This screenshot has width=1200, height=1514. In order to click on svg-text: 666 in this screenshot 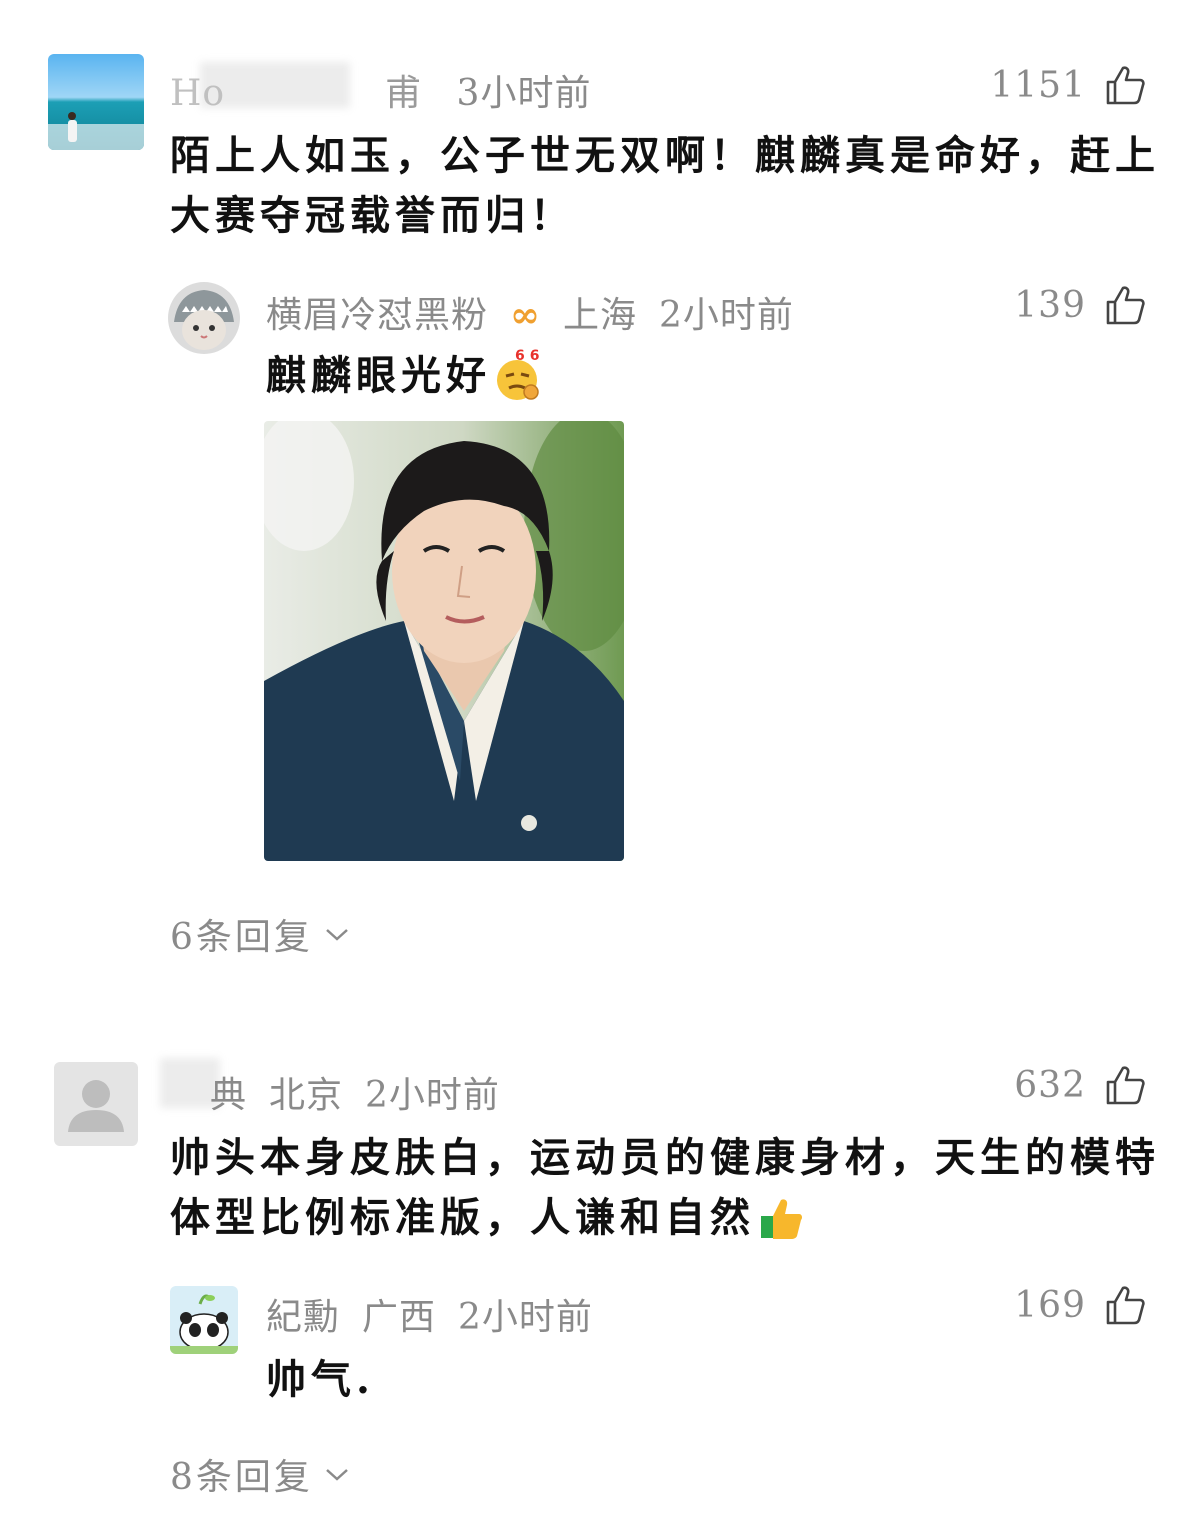, I will do `click(530, 356)`.